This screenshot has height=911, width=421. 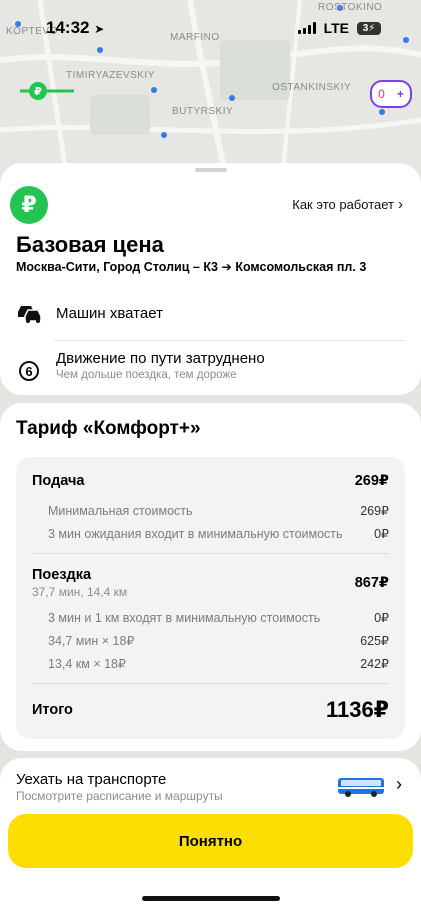 I want to click on map-route-marker: ₽, so click(x=46, y=91).